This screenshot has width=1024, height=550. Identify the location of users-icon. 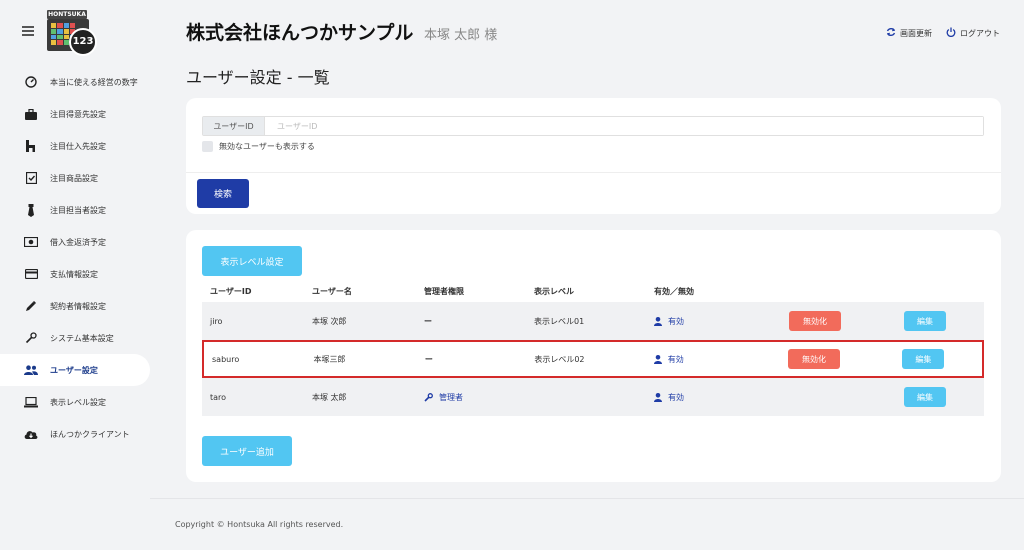
(31, 370).